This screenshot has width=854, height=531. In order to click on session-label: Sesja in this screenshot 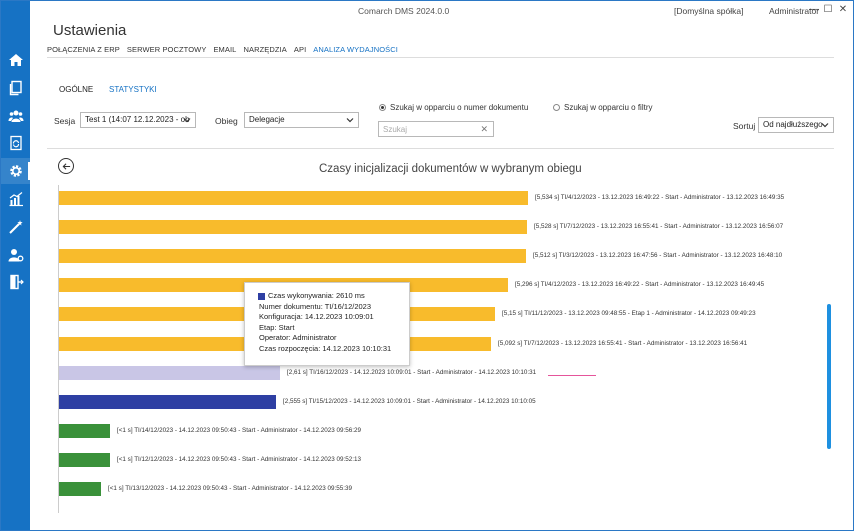, I will do `click(65, 121)`.